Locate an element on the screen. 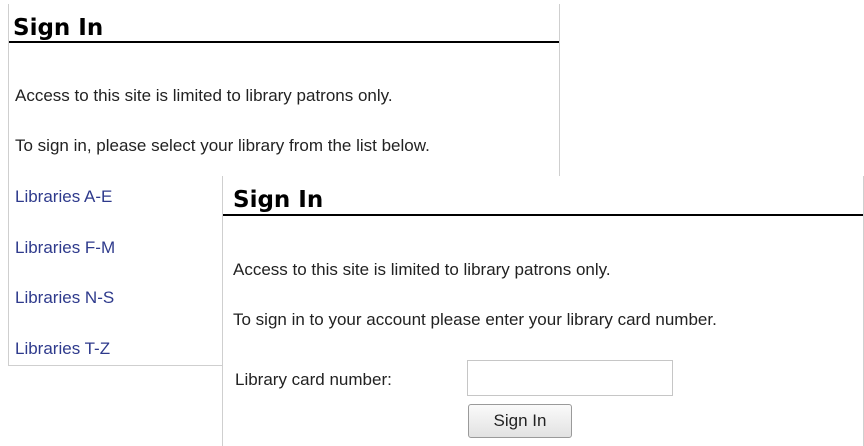 This screenshot has height=446, width=864. card-number-input is located at coordinates (570, 378).